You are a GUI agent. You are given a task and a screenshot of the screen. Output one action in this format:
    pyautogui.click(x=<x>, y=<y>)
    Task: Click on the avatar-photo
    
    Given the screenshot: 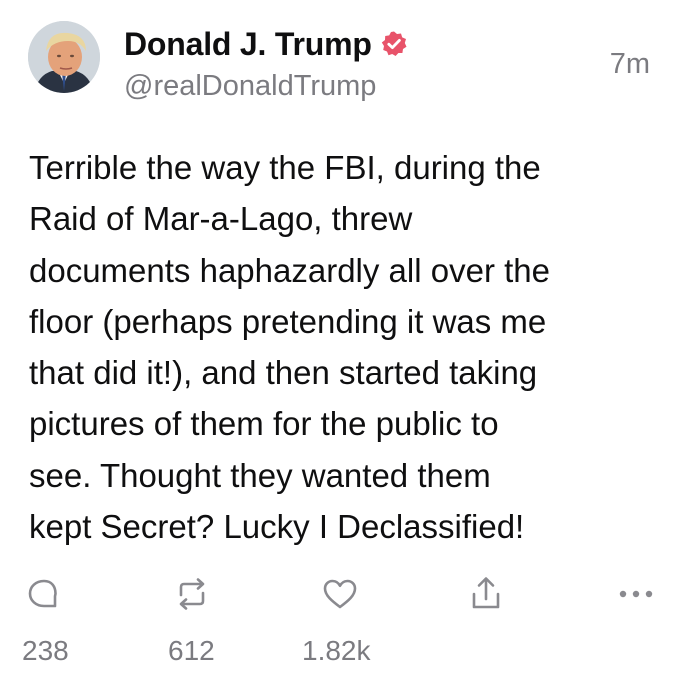 What is the action you would take?
    pyautogui.click(x=64, y=57)
    